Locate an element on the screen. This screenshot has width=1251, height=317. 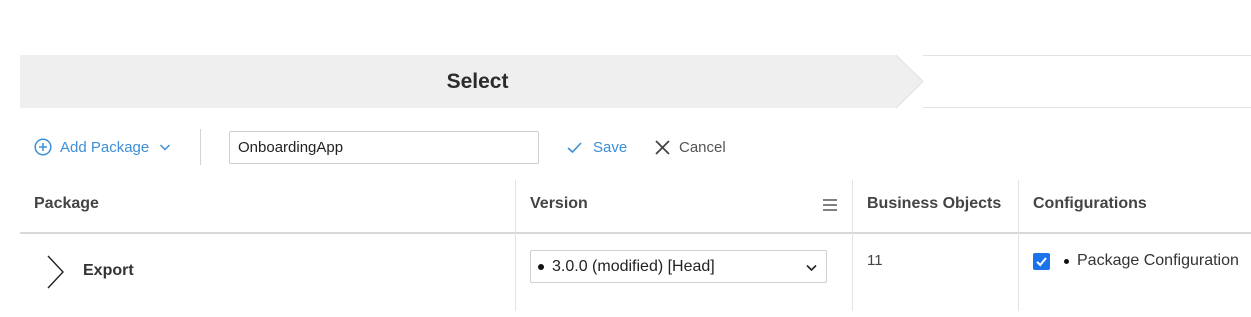
configuration-checkbox is located at coordinates (1041, 261).